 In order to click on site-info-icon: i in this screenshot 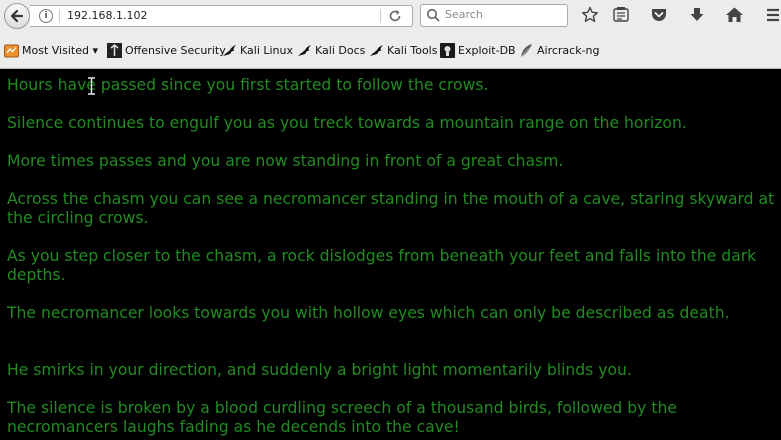, I will do `click(46, 16)`.